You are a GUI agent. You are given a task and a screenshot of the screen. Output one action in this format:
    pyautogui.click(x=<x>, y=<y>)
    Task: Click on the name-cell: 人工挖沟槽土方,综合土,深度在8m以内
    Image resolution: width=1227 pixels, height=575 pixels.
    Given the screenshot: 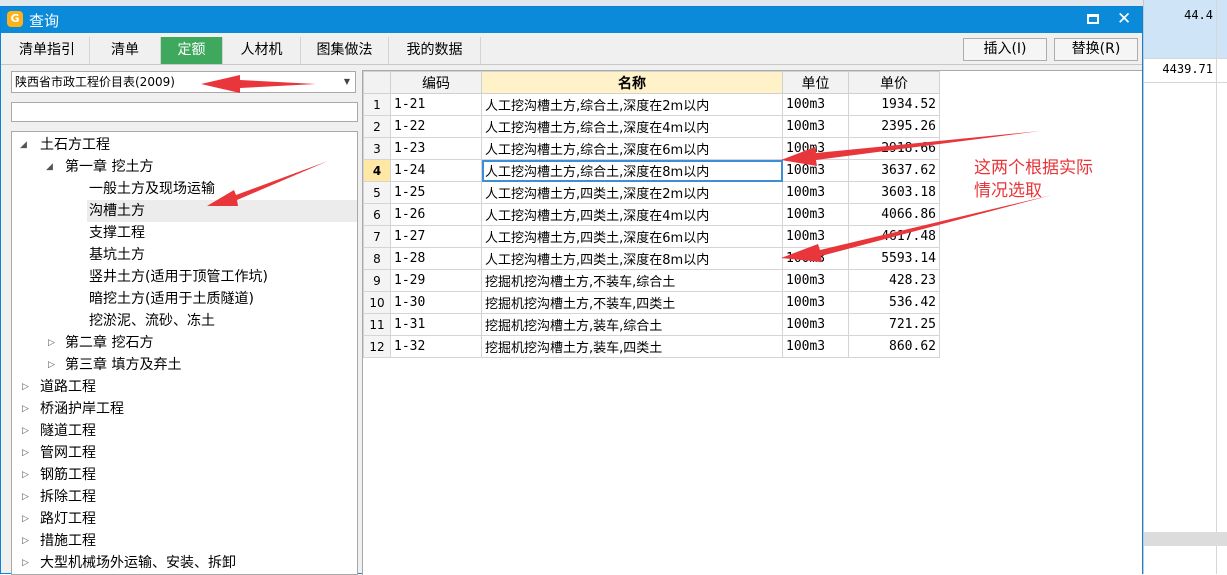 What is the action you would take?
    pyautogui.click(x=632, y=170)
    